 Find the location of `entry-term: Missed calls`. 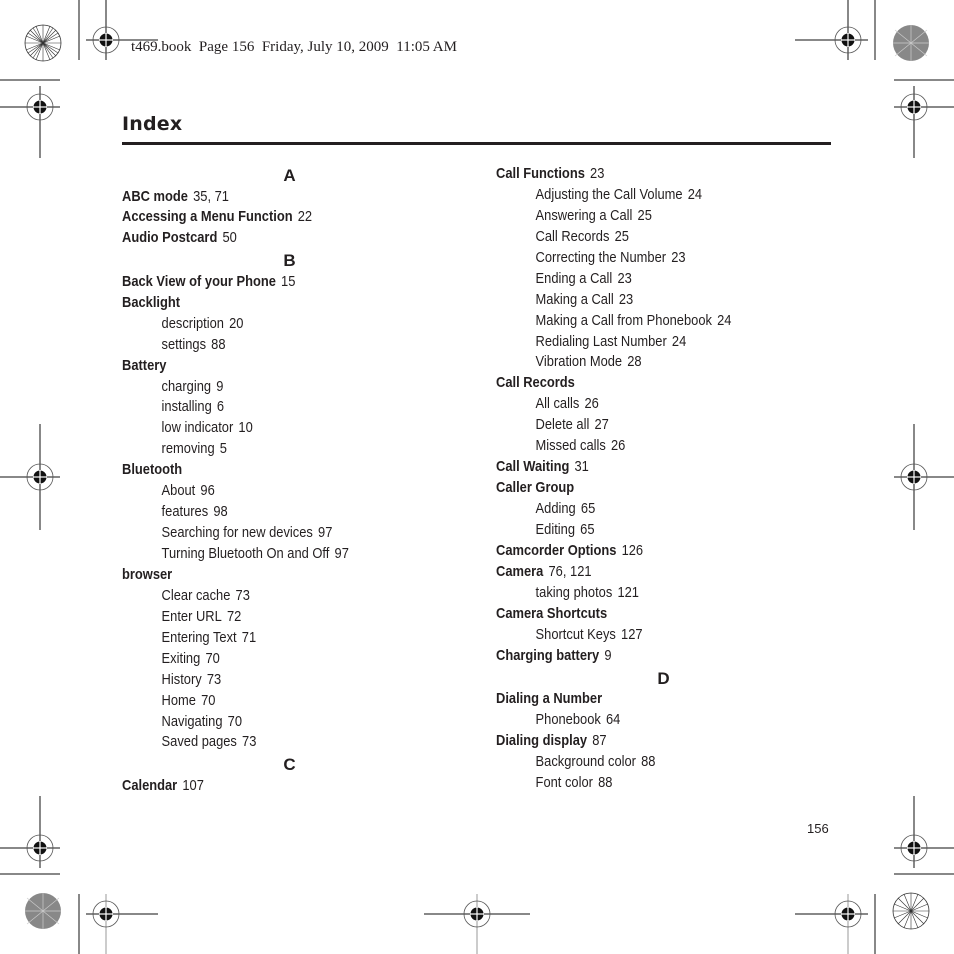

entry-term: Missed calls is located at coordinates (570, 446).